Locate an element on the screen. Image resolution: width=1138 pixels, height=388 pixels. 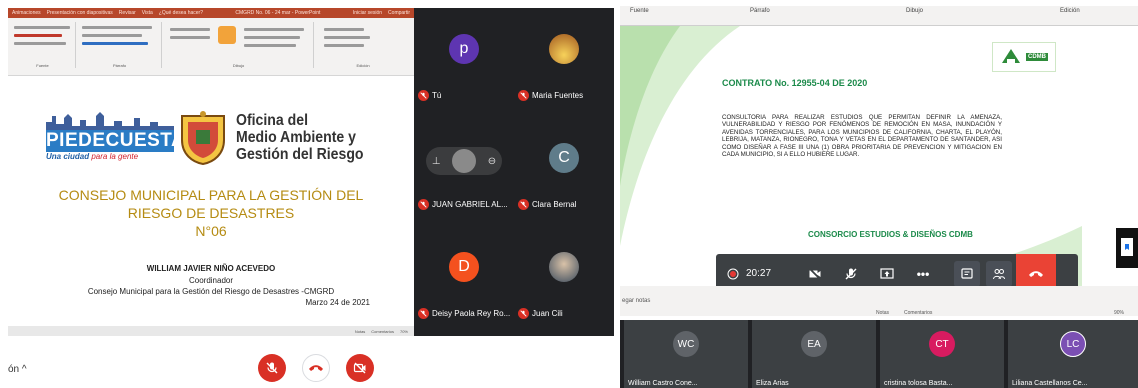
participants-button is located at coordinates (999, 274).